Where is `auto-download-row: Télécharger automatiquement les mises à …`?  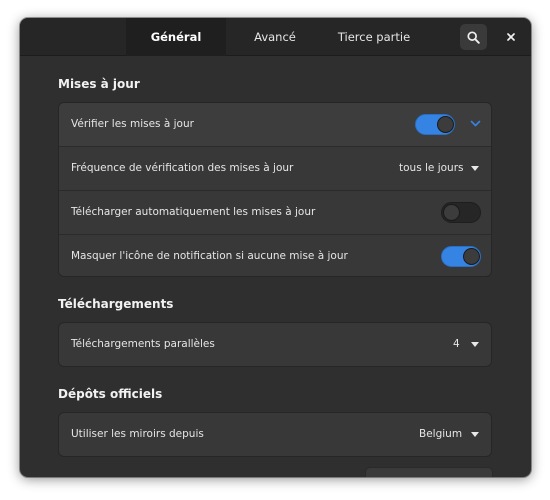
auto-download-row: Télécharger automatiquement les mises à … is located at coordinates (275, 211).